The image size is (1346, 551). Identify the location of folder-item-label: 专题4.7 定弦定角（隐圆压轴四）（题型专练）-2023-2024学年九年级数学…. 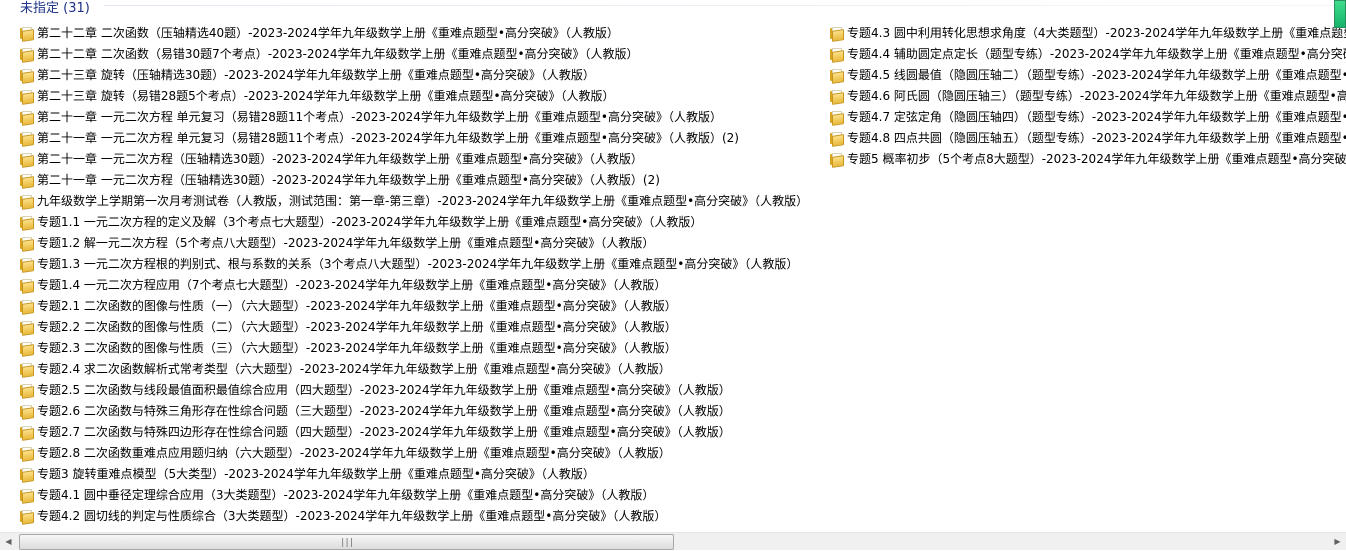
(1096, 117).